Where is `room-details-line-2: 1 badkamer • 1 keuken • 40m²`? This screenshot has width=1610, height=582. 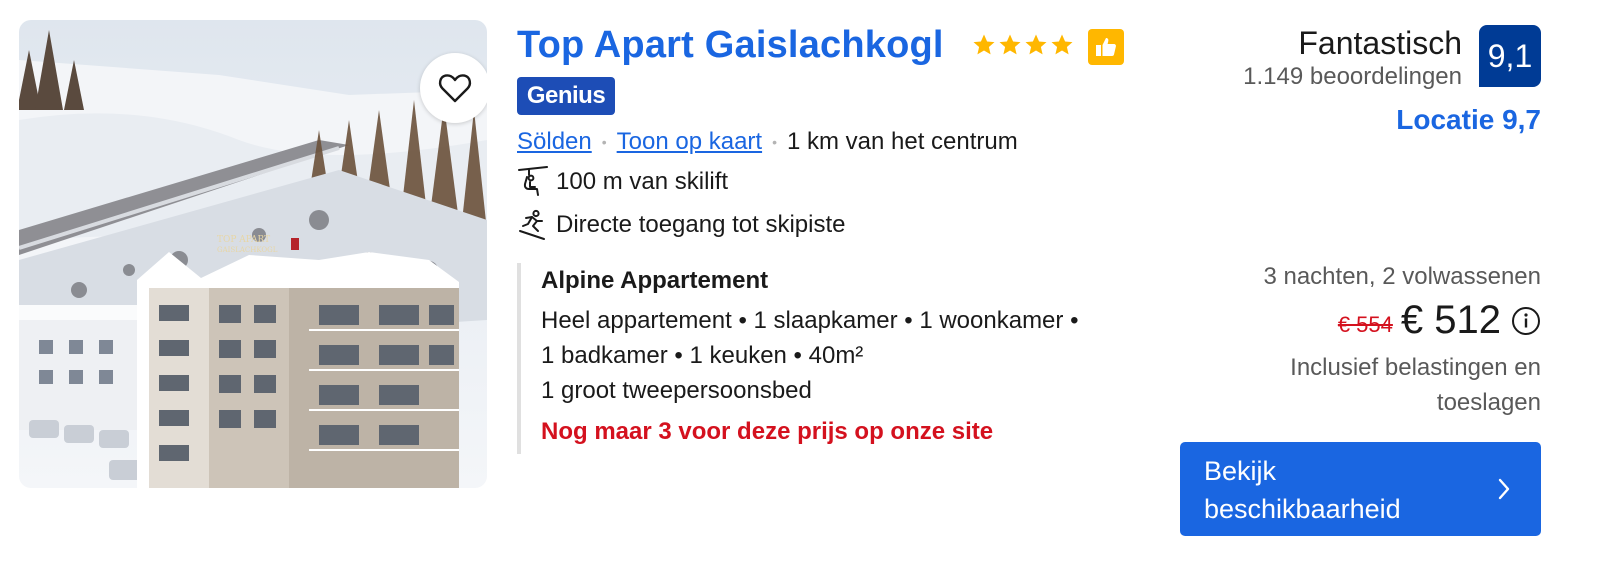
room-details-line-2: 1 badkamer • 1 keuken • 40m² is located at coordinates (702, 355).